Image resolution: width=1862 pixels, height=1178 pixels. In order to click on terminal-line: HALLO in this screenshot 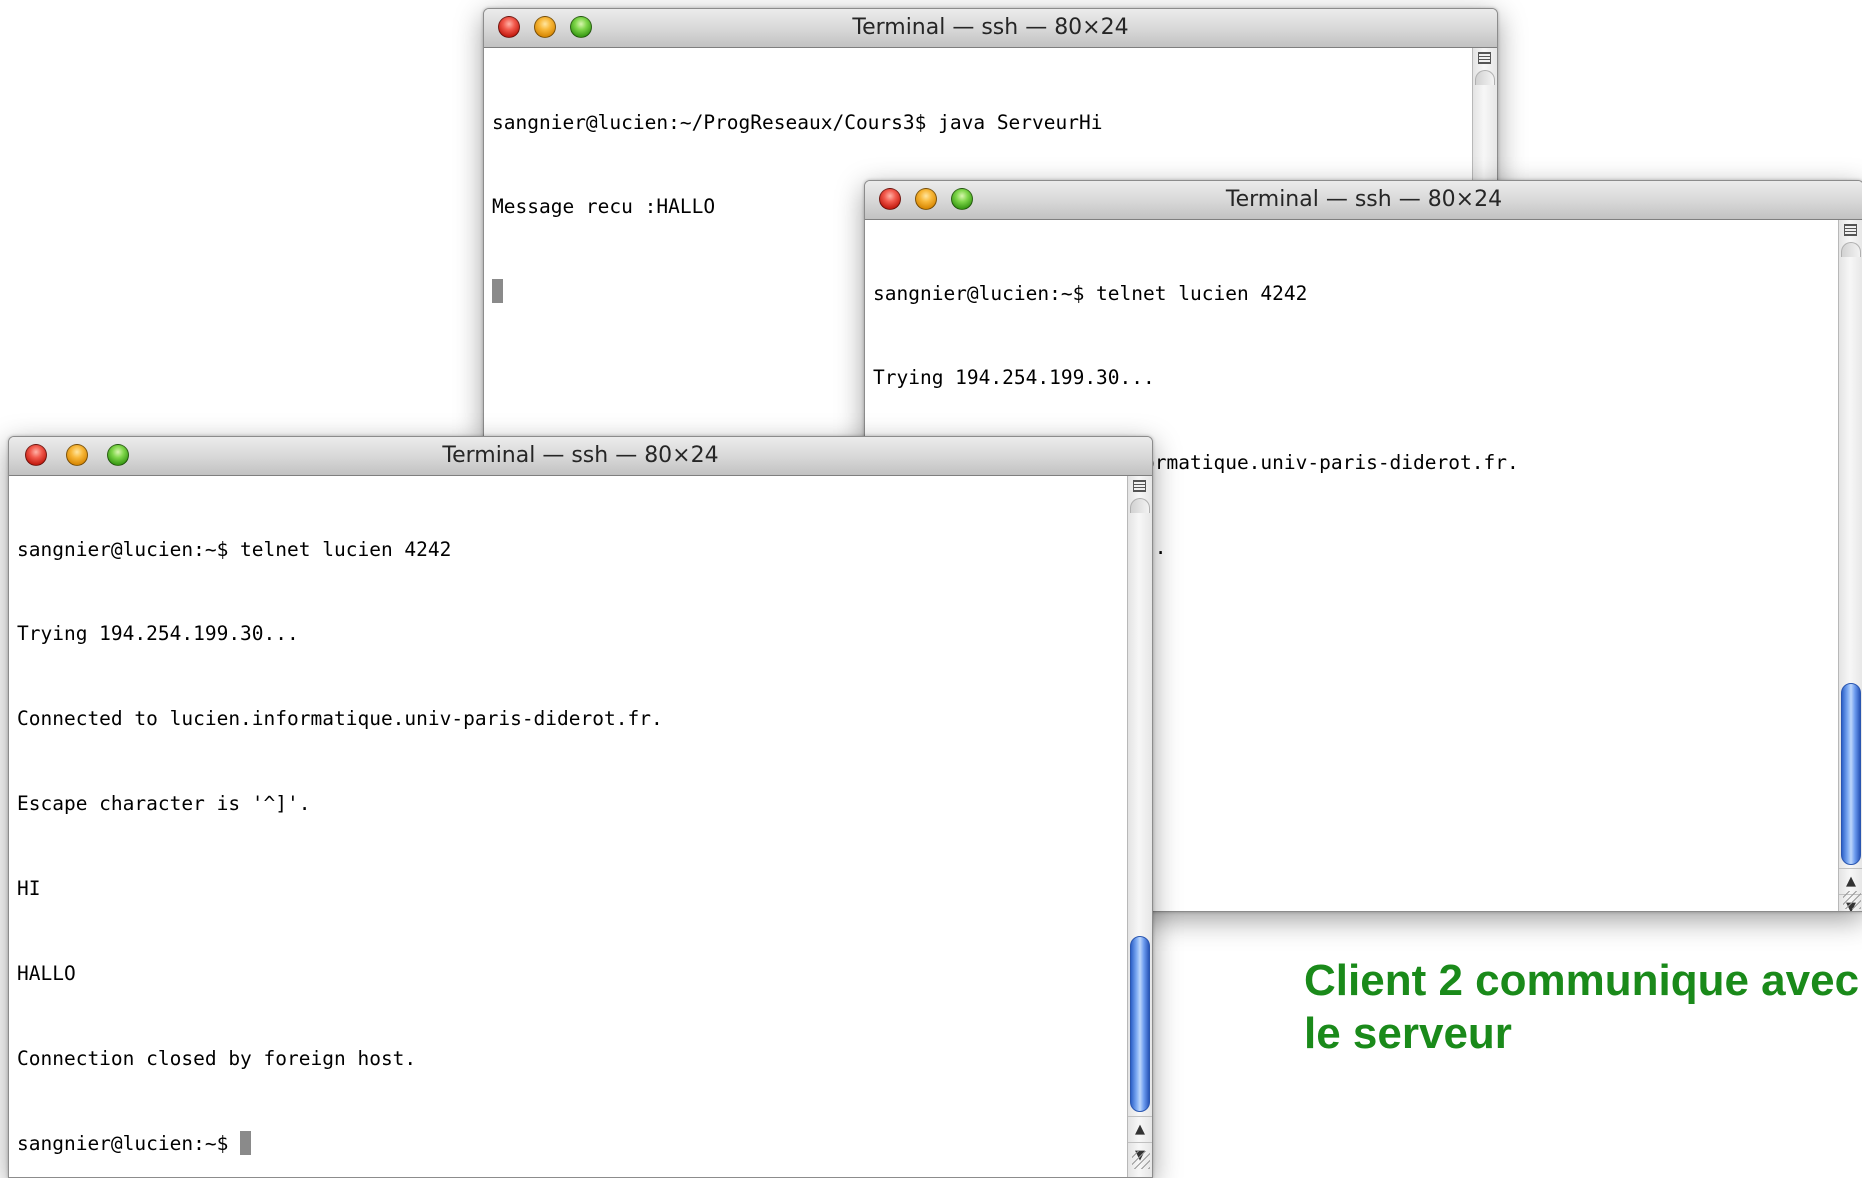, I will do `click(46, 974)`.